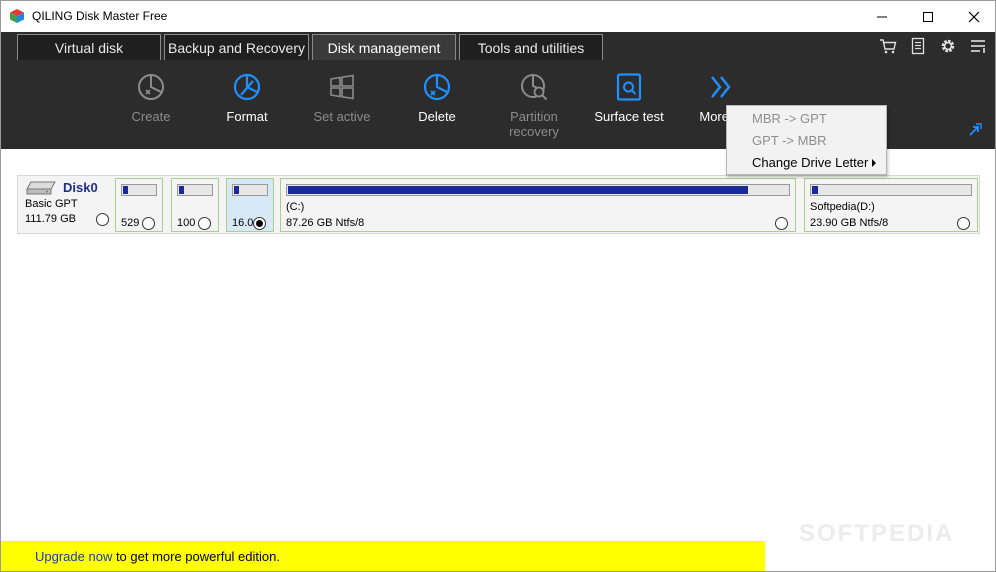 The image size is (996, 572). Describe the element at coordinates (247, 116) in the screenshot. I see `format-label: Format` at that location.